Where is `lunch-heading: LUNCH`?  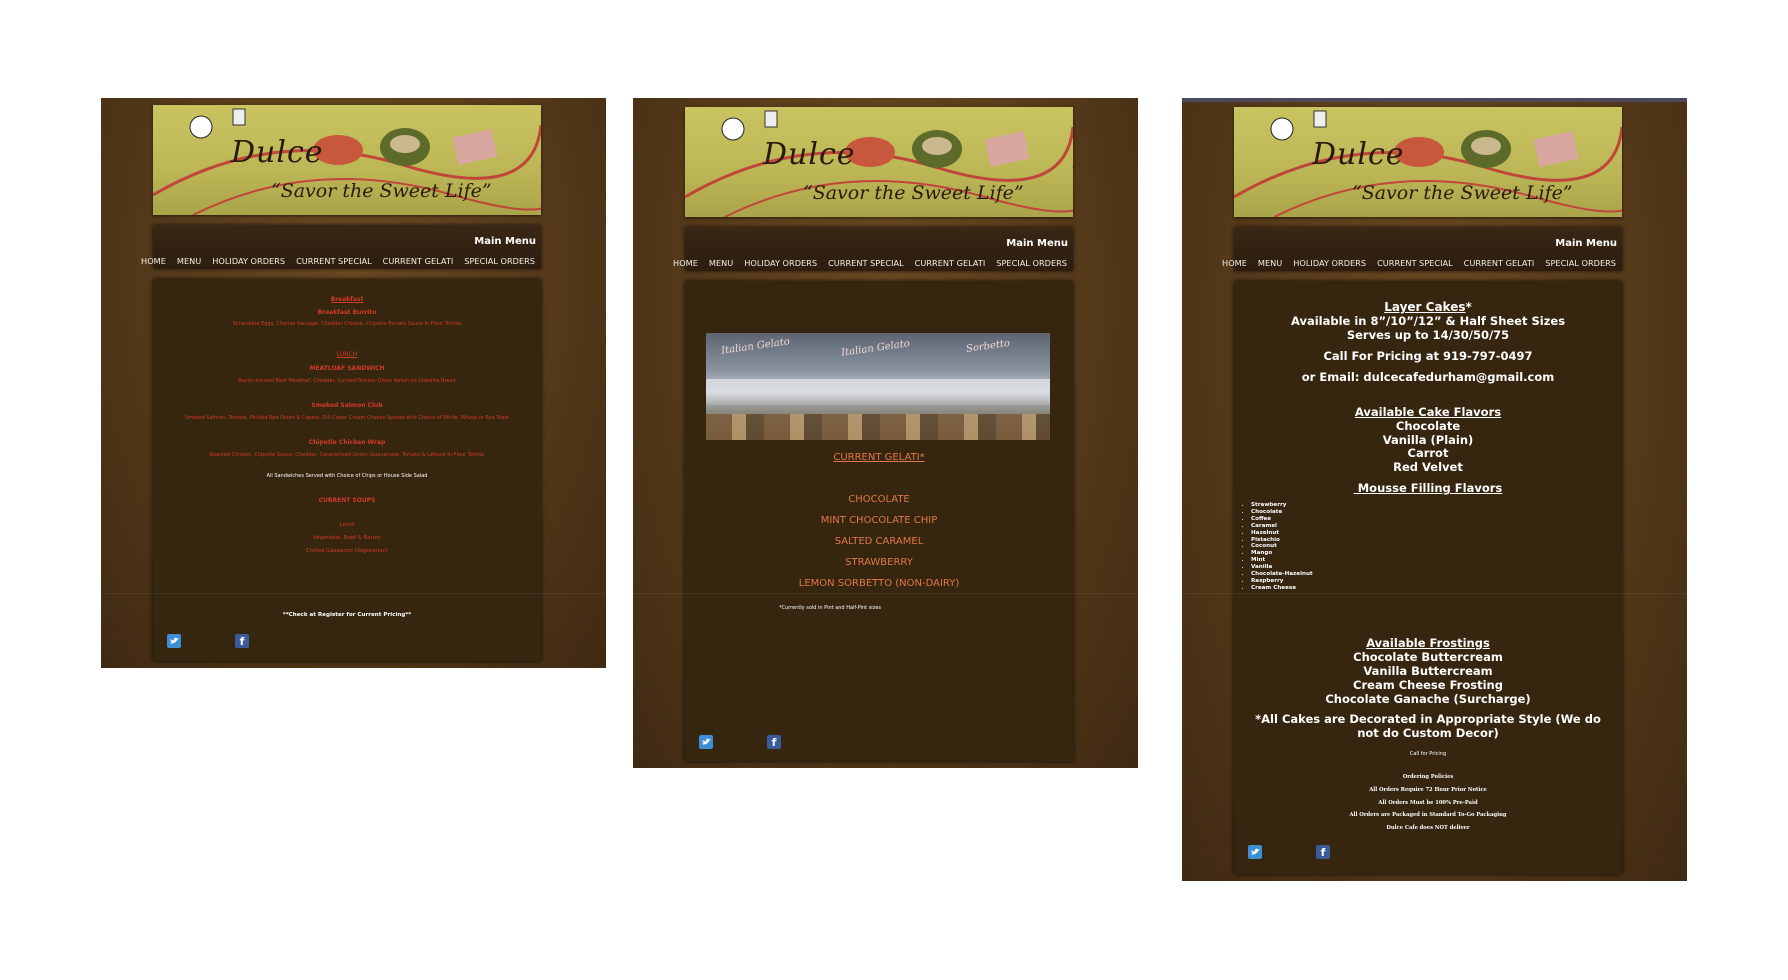
lunch-heading: LUNCH is located at coordinates (347, 354).